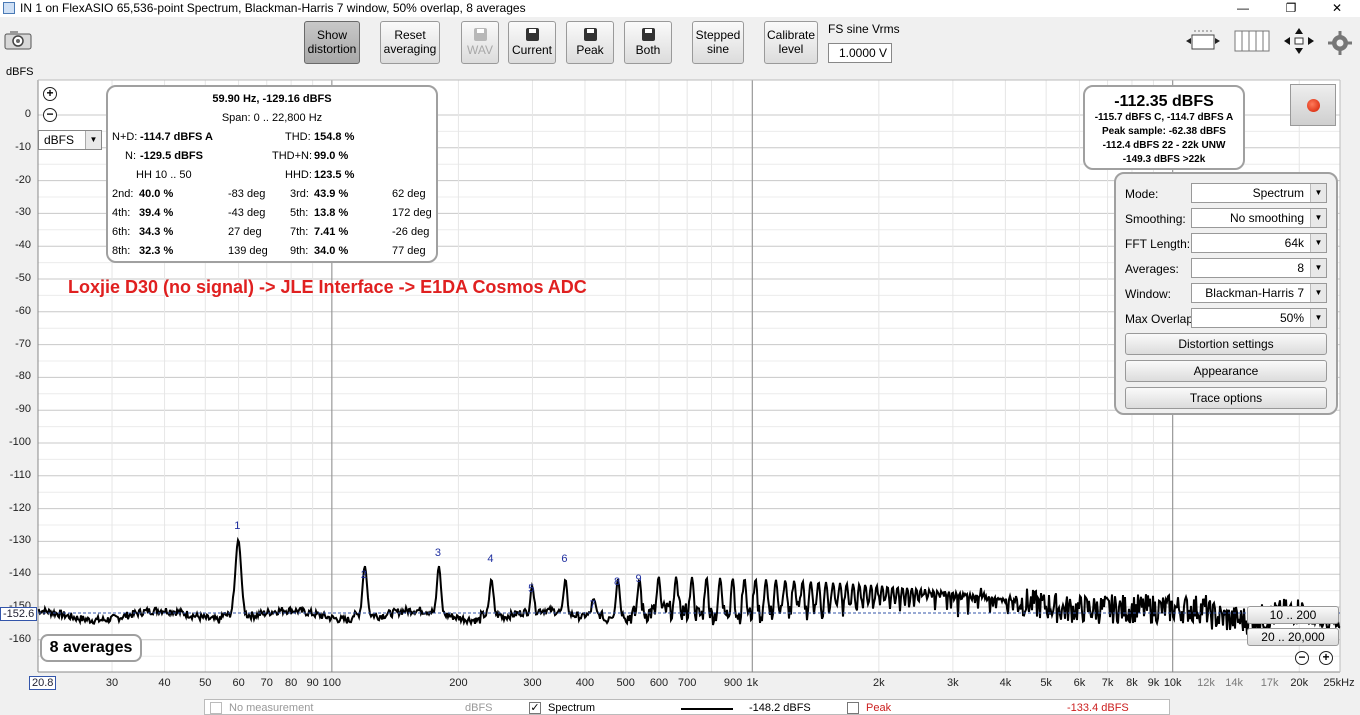 The width and height of the screenshot is (1360, 715). Describe the element at coordinates (1164, 131) in the screenshot. I see `level-readout-line2: Peak sample: -62.38 dBFS` at that location.